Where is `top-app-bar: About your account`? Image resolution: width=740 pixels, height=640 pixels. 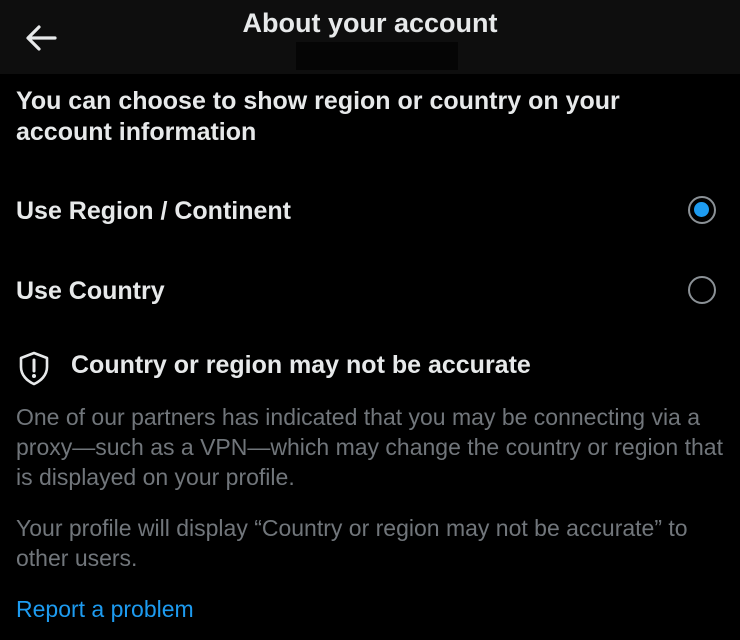 top-app-bar: About your account is located at coordinates (370, 37).